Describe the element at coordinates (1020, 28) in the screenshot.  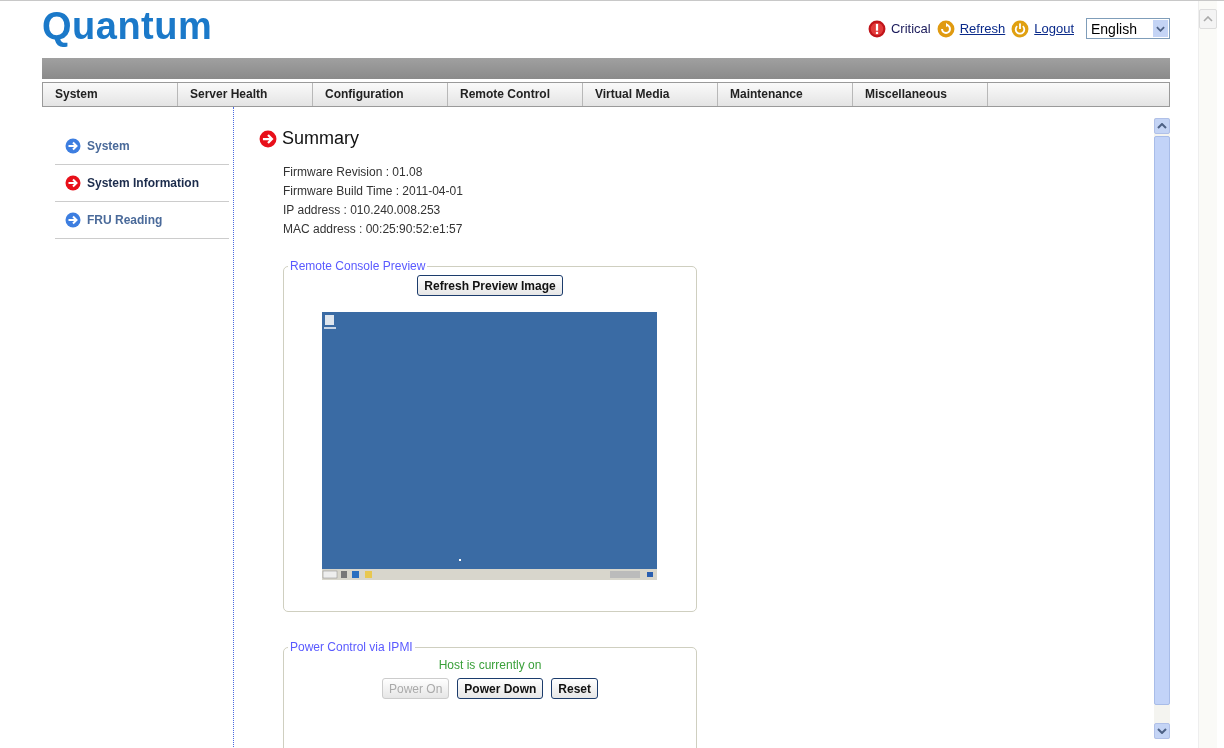
I see `power-icon` at that location.